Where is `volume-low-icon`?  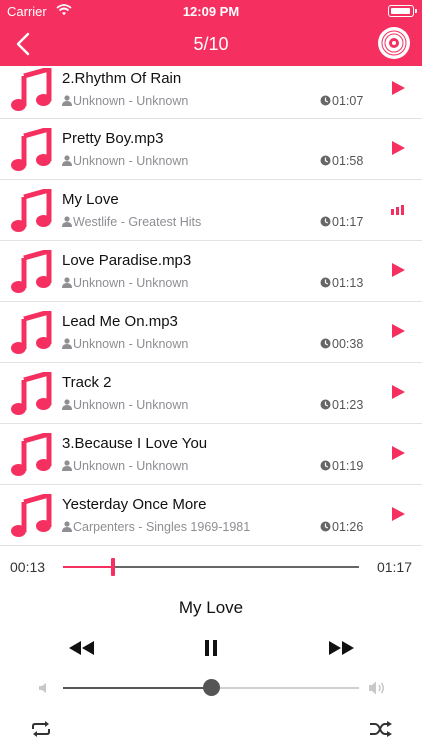
volume-low-icon is located at coordinates (42, 688).